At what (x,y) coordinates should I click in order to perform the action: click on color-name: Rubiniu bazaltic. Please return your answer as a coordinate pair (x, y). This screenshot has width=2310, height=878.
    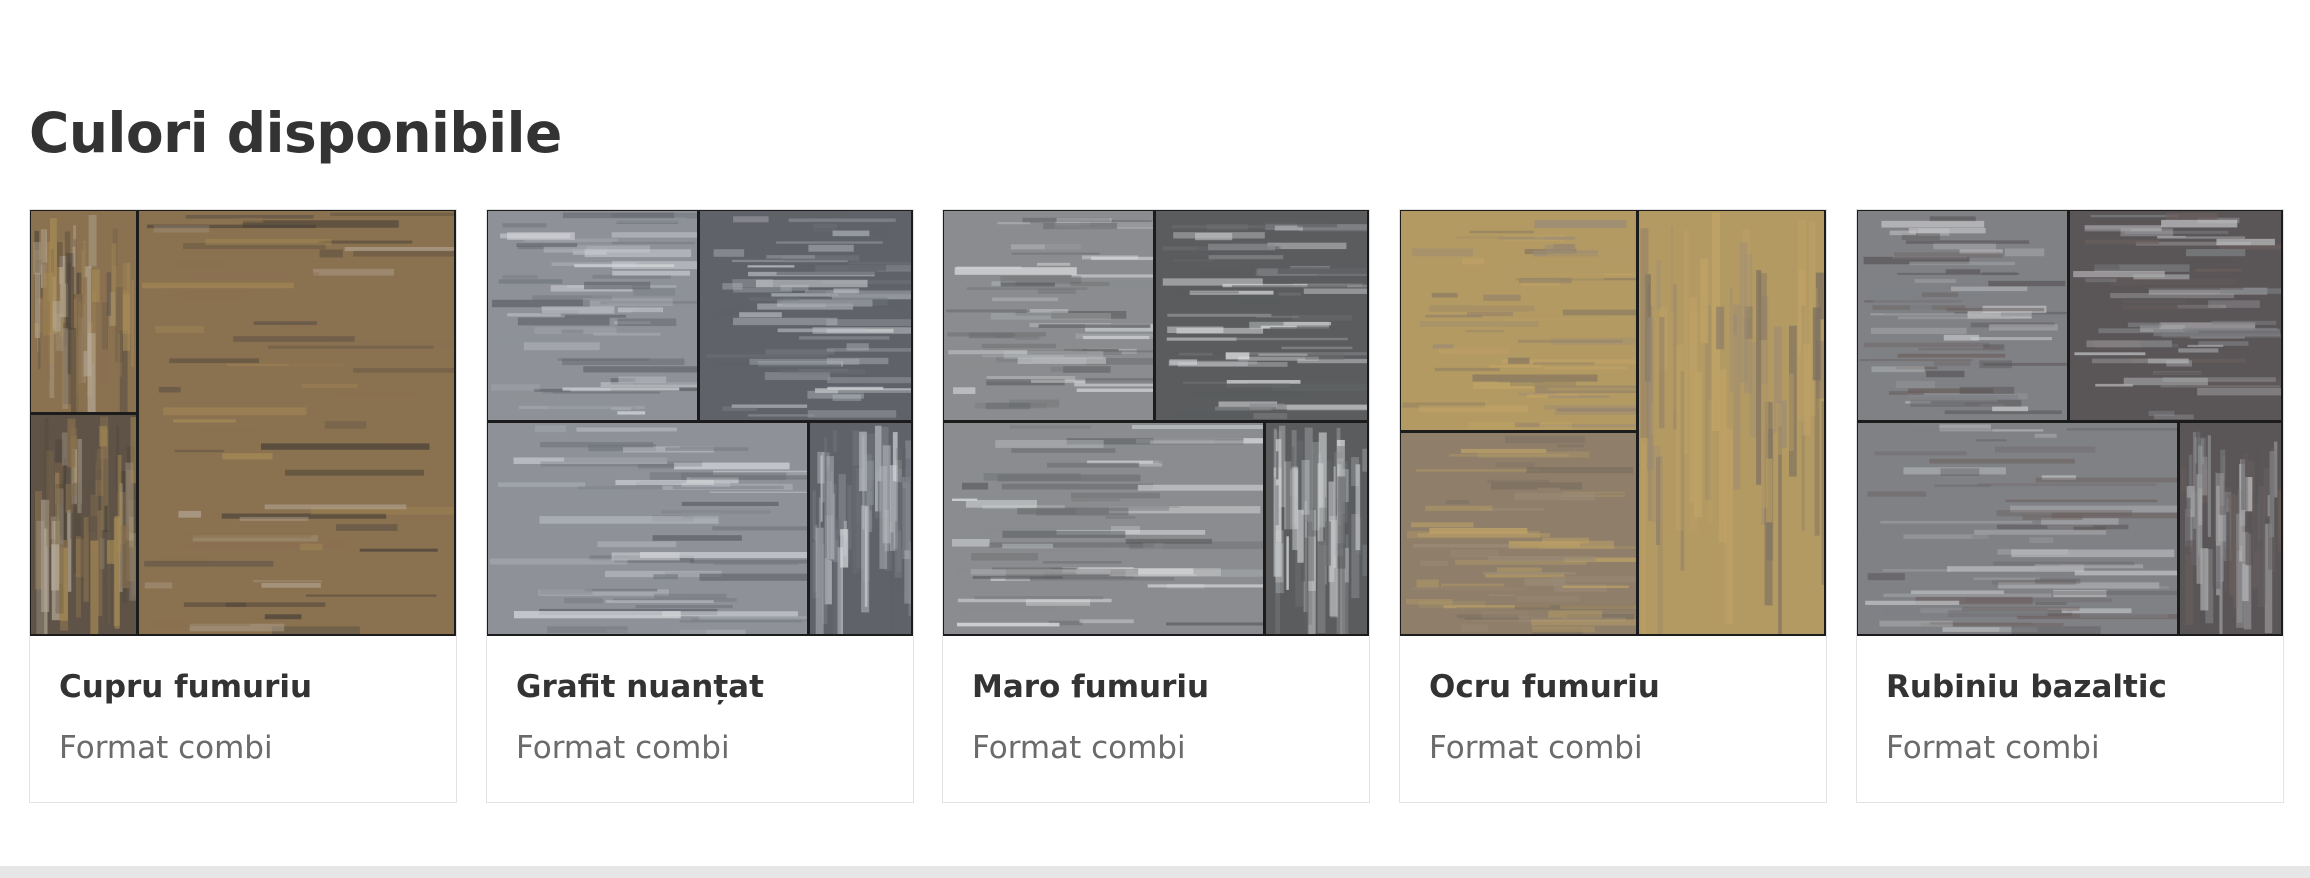
    Looking at the image, I should click on (2026, 687).